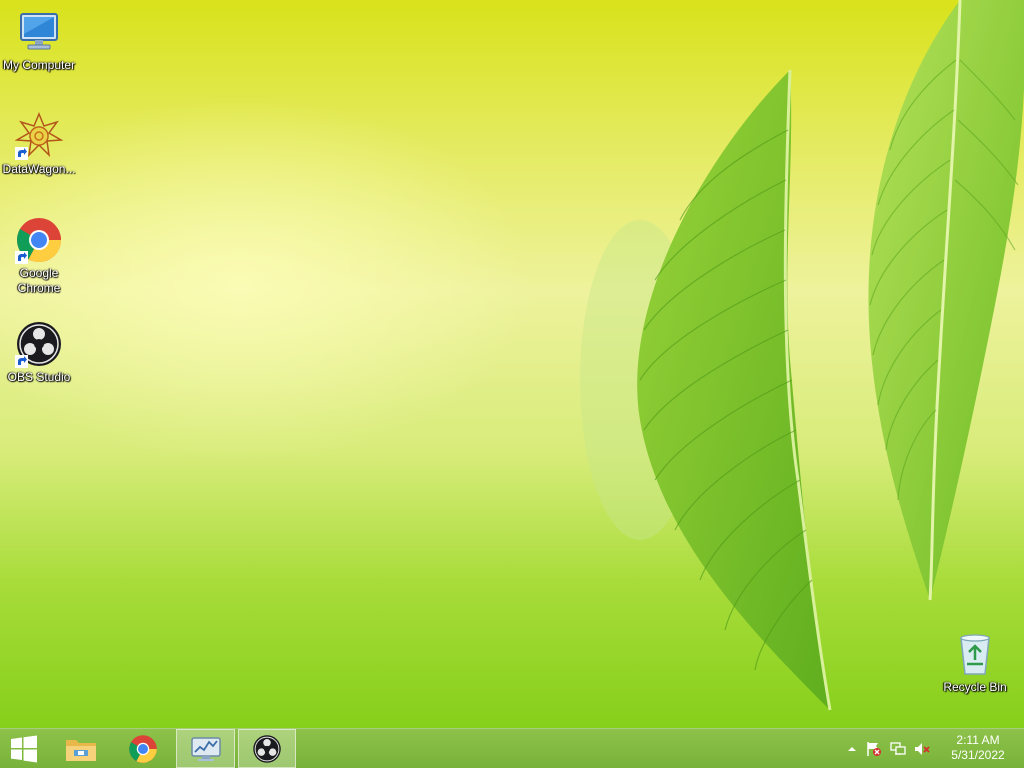 The width and height of the screenshot is (1024, 768). I want to click on desktop-icon-recycle-bin: Recycle Bin, so click(975, 662).